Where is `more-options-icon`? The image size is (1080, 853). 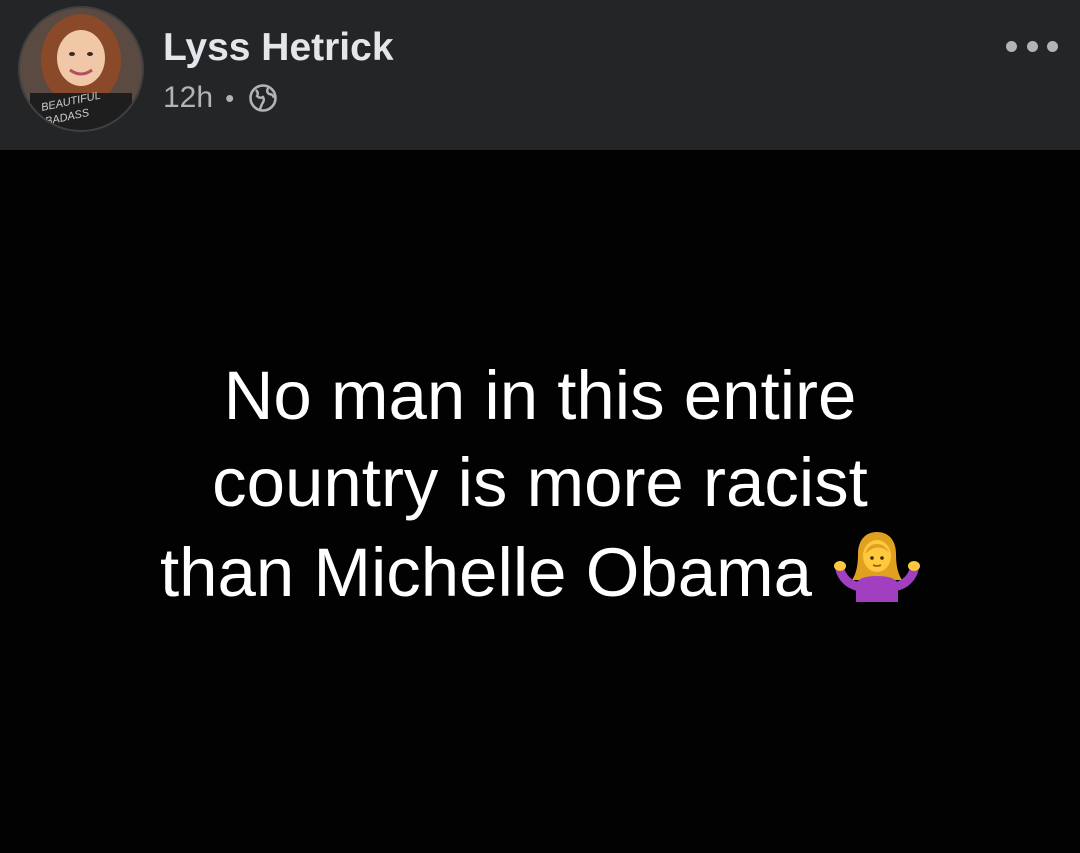 more-options-icon is located at coordinates (1032, 46).